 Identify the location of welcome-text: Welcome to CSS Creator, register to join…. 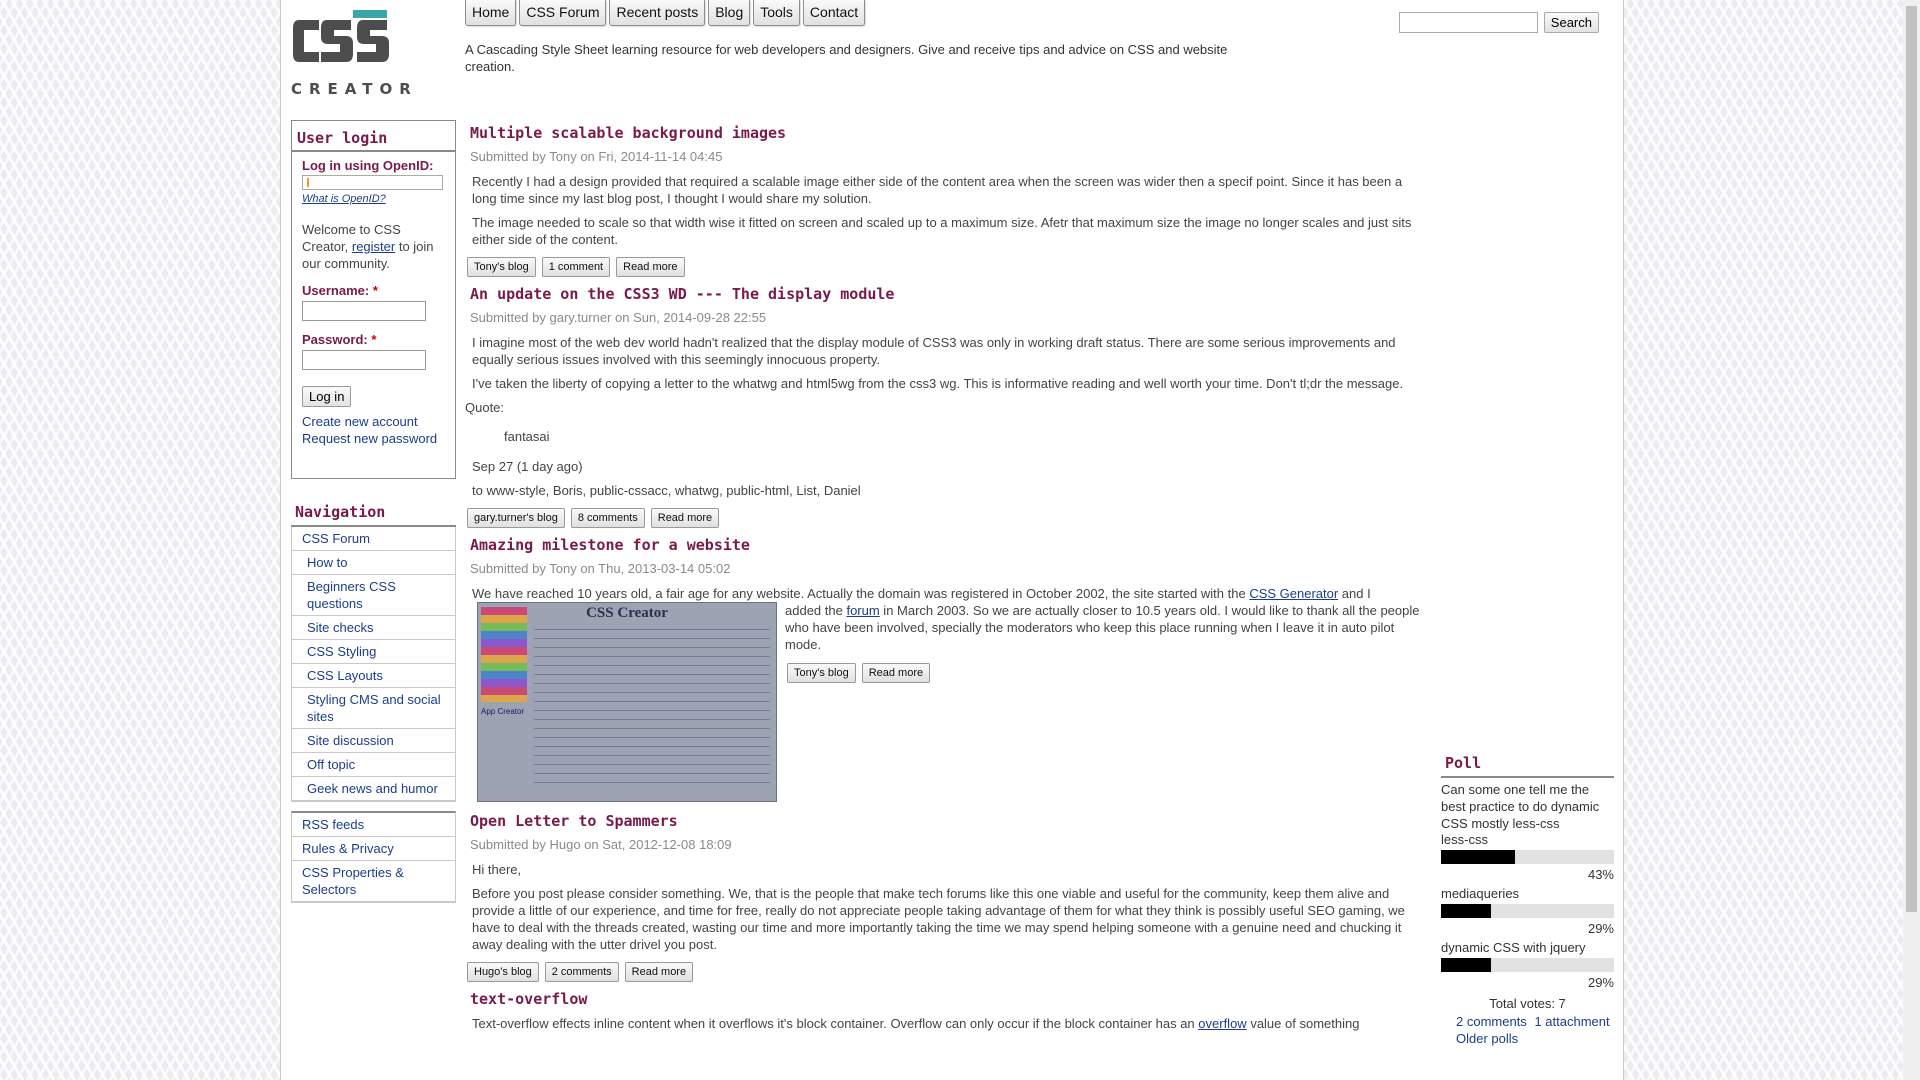
(373, 246).